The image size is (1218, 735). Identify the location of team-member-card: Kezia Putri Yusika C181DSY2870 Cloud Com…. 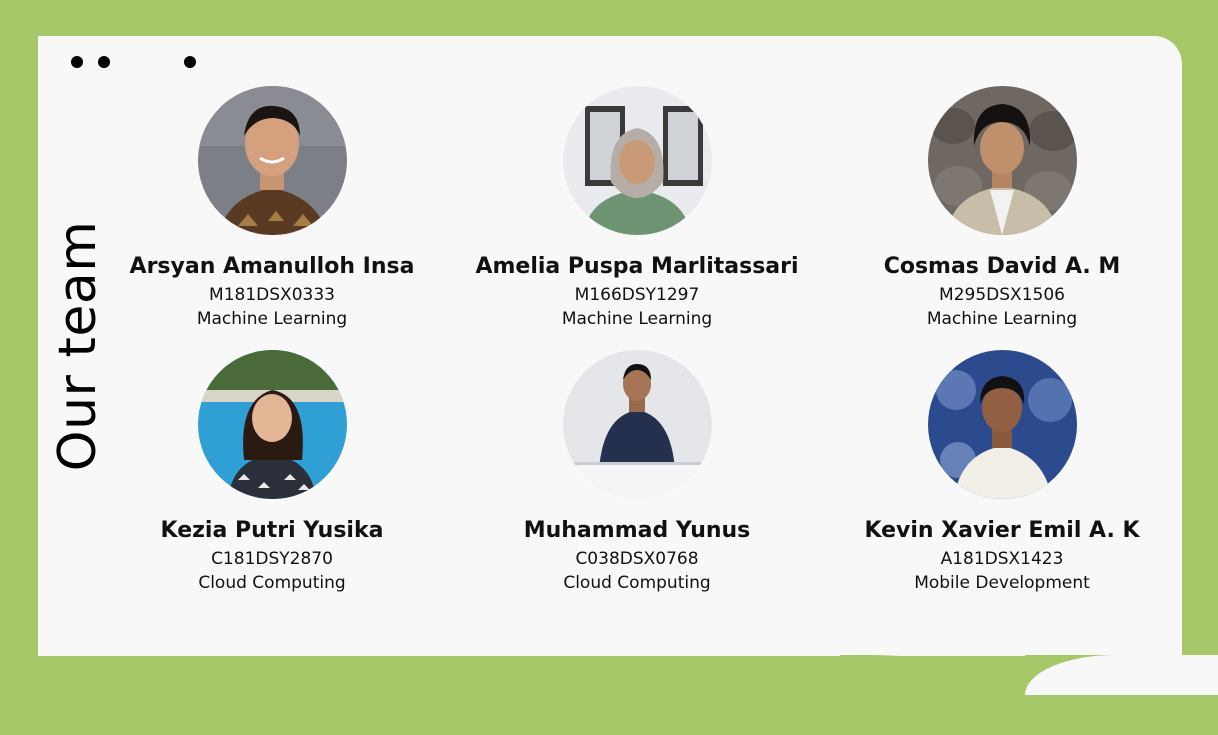
(272, 472).